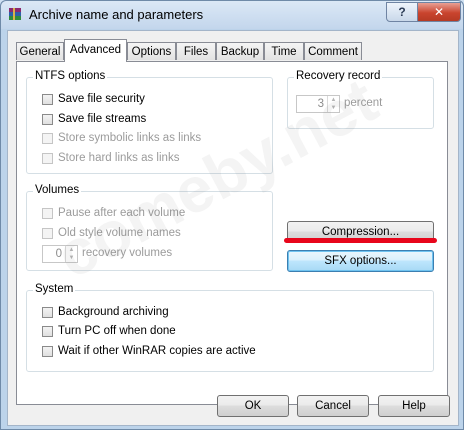 This screenshot has height=430, width=464. Describe the element at coordinates (414, 406) in the screenshot. I see `help-button: Help` at that location.